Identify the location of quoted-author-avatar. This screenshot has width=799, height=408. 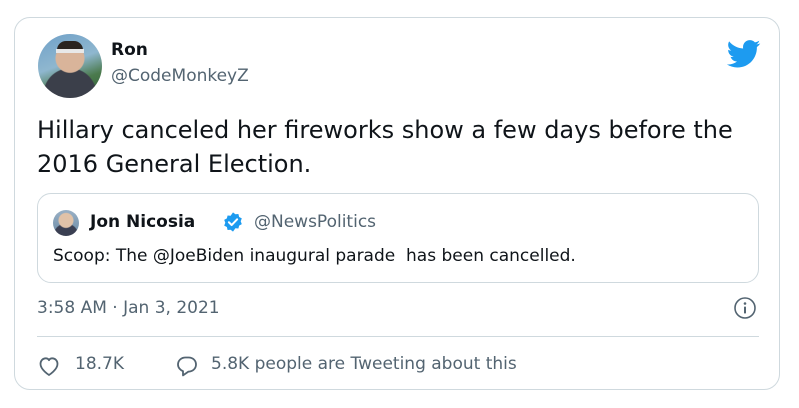
(66, 223).